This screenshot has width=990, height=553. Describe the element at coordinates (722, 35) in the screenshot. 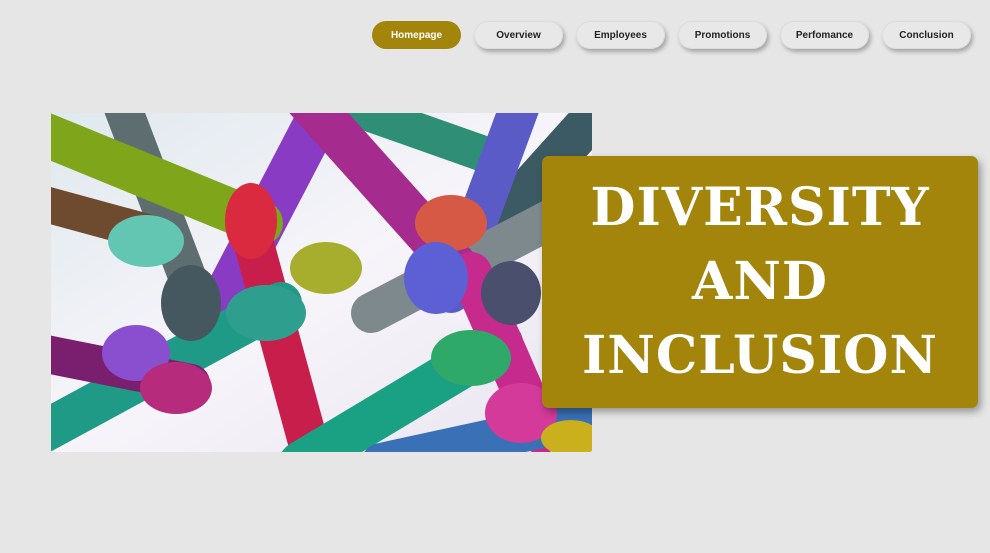

I see `nav-promotions-button: Promotions` at that location.